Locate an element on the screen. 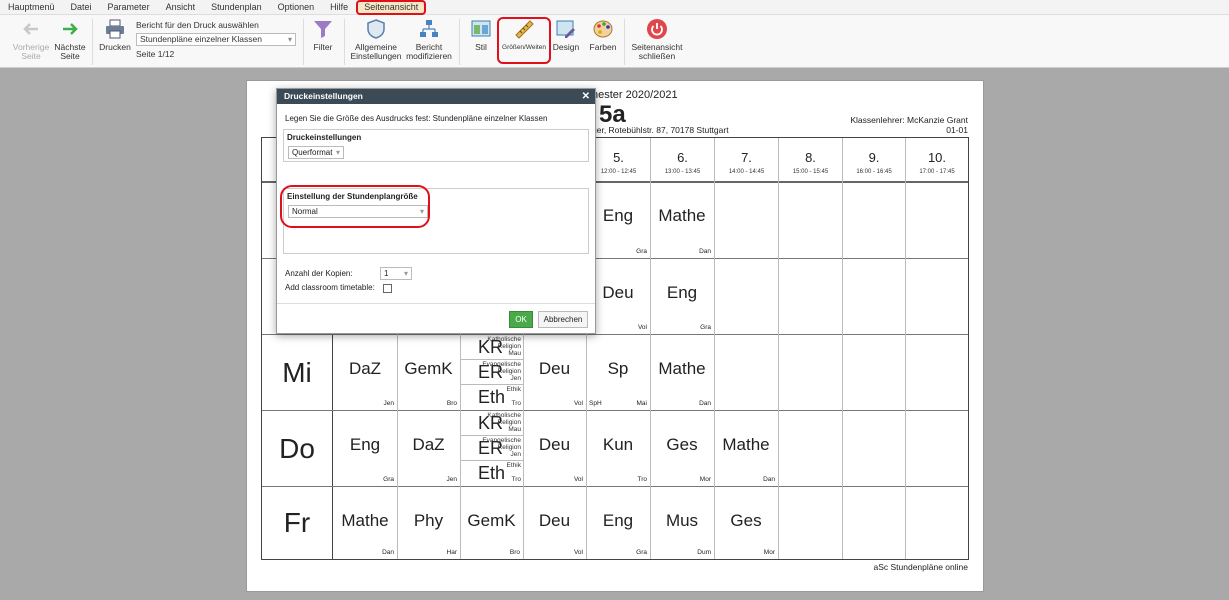 Image resolution: width=1229 pixels, height=600 pixels. design-label: Design is located at coordinates (566, 47).